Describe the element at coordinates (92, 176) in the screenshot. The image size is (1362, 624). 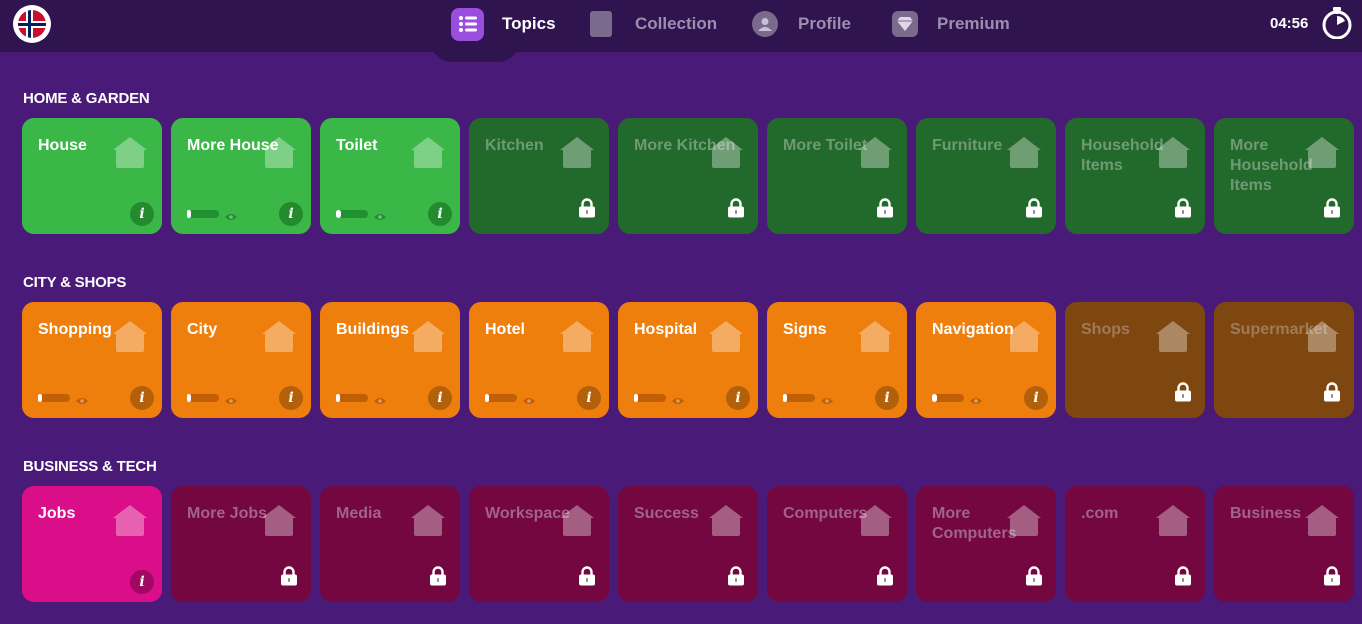
I see `topic-card: House i` at that location.